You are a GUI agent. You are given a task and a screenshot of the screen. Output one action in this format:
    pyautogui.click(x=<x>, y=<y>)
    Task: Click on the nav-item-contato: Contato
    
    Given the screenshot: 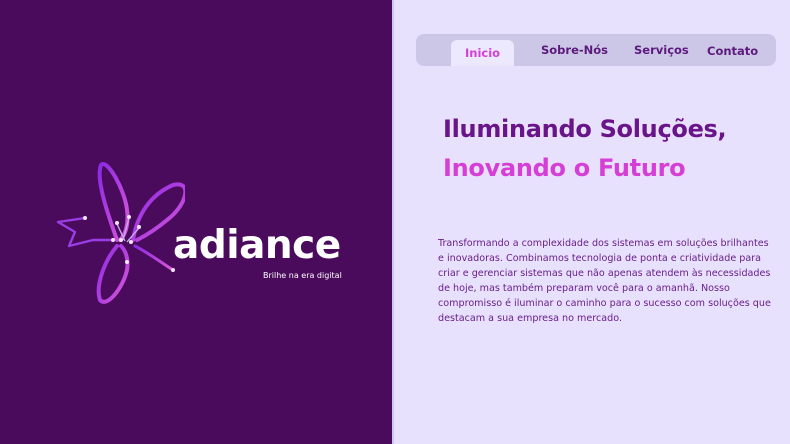 What is the action you would take?
    pyautogui.click(x=732, y=51)
    